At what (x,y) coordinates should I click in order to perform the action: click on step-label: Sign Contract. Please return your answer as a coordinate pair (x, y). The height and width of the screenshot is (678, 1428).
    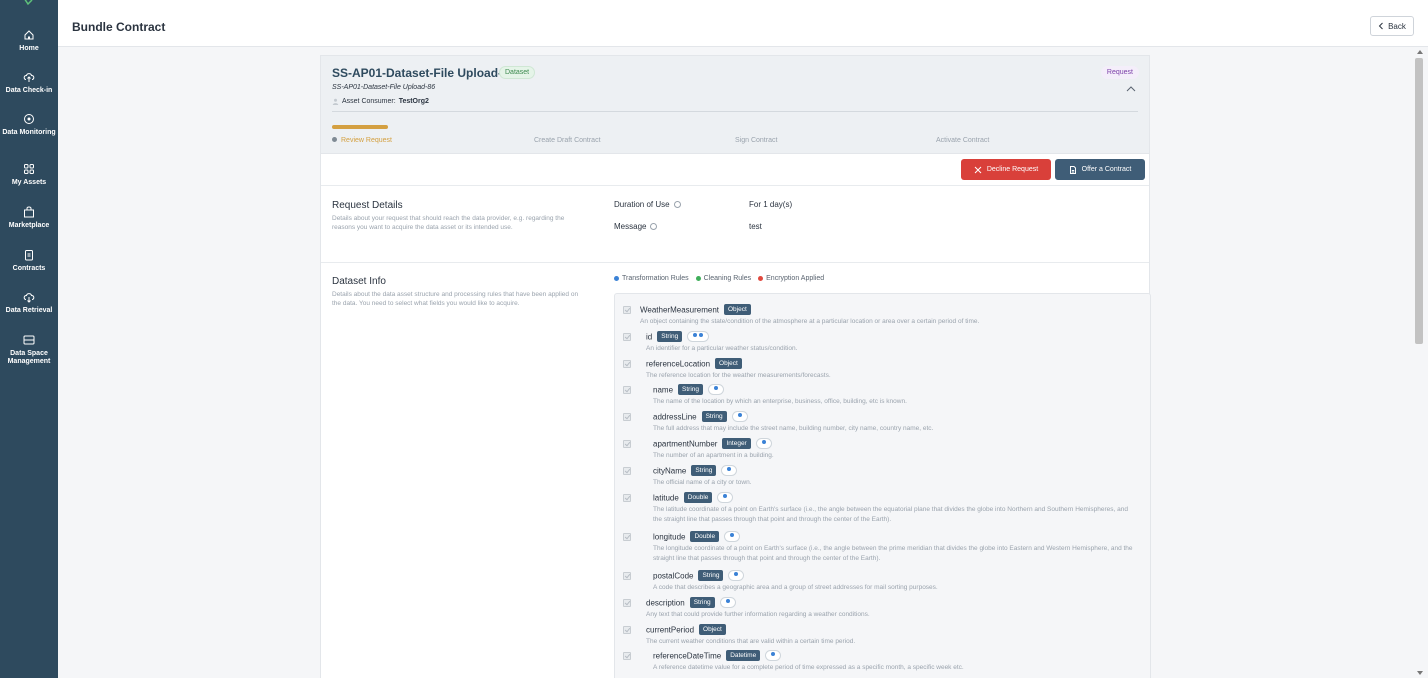
    Looking at the image, I should click on (756, 140).